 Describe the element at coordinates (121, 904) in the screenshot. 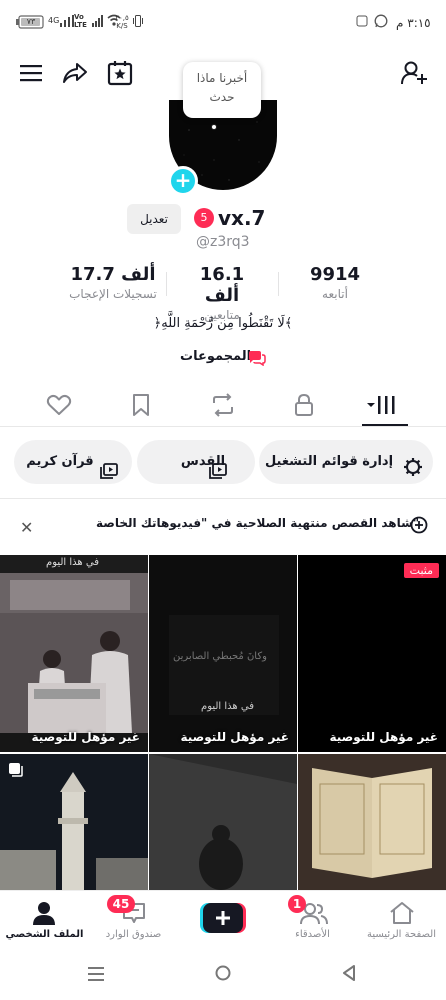

I see `inbox-badge: 45` at that location.